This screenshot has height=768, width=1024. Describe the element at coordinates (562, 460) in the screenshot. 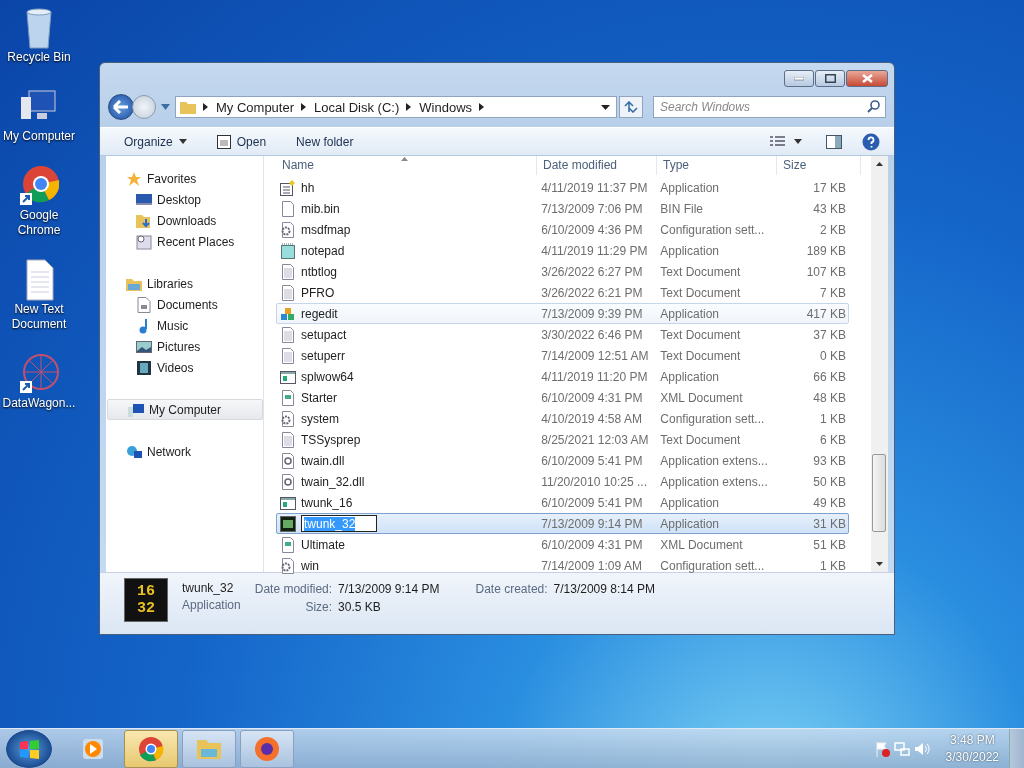

I see `file-row: twain.dll 6/10/2009 5:41 PM Application extens... 93 KB` at that location.